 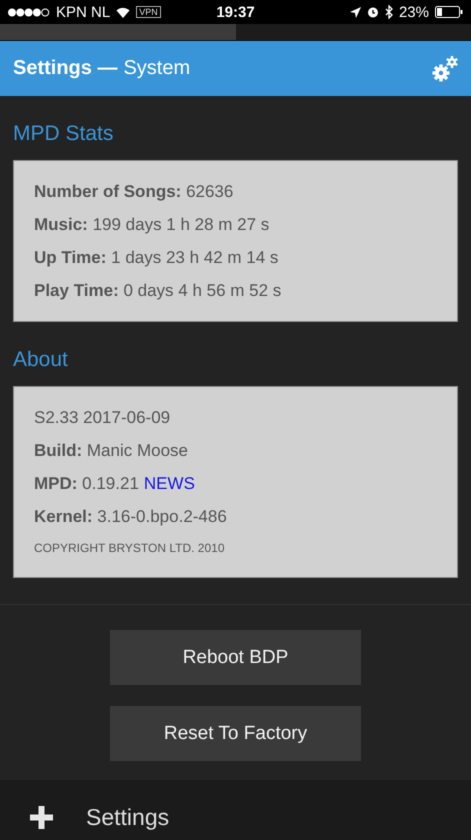 What do you see at coordinates (152, 225) in the screenshot?
I see `info-text: Music: 199 days 1 h 28 m 27 s` at bounding box center [152, 225].